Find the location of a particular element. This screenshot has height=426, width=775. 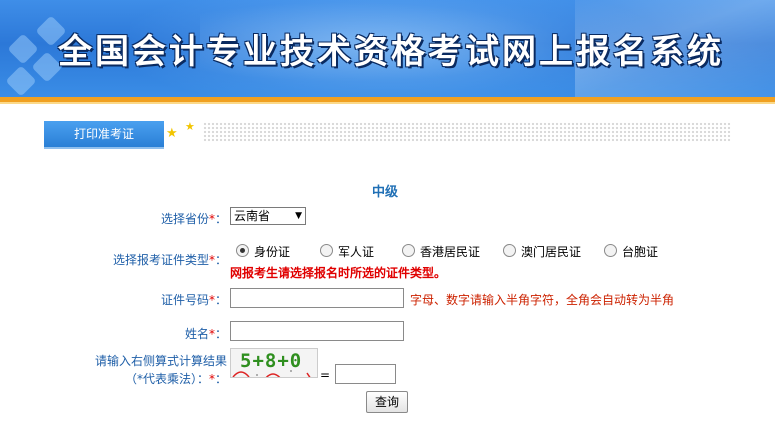

captcha-equals: = is located at coordinates (325, 375).